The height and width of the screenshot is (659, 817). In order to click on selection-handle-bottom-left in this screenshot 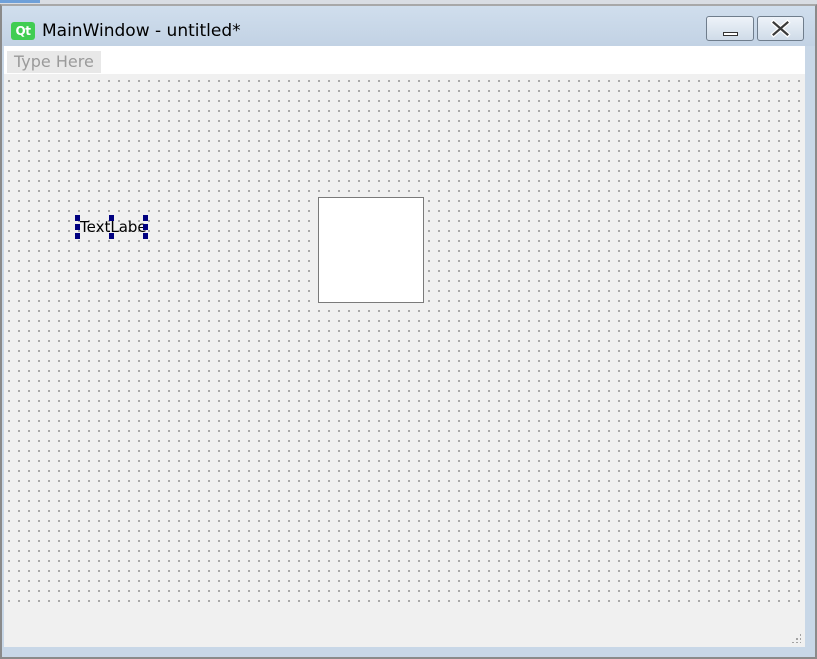, I will do `click(77, 236)`.